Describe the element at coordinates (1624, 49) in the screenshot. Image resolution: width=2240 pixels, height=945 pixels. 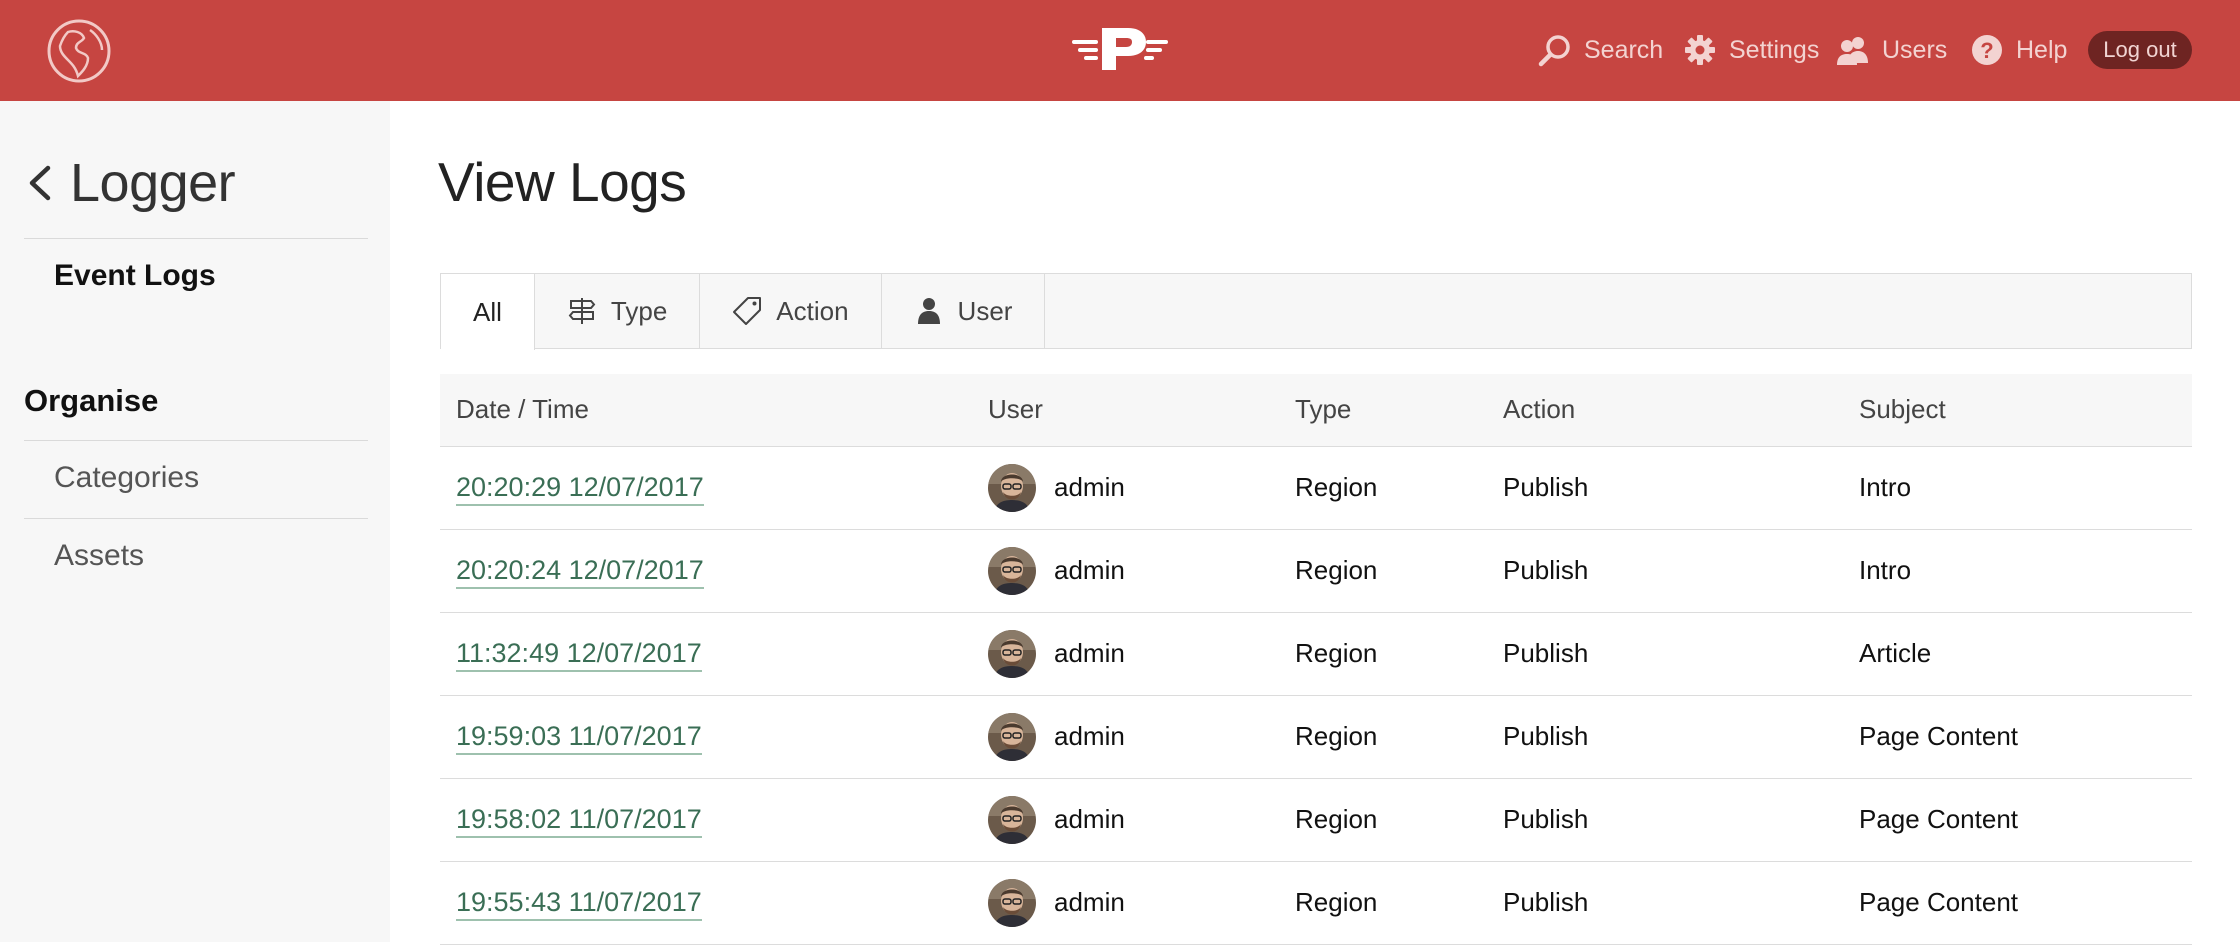
I see `nav-search-label: Search` at that location.